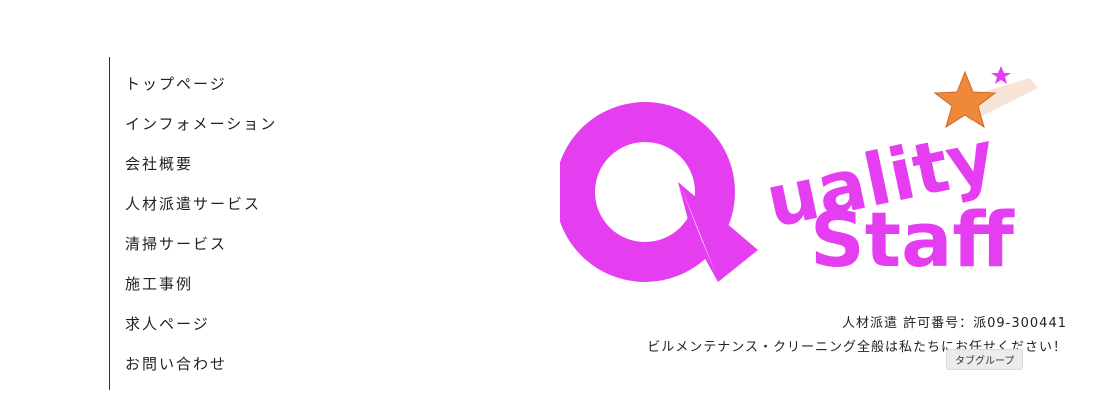 The height and width of the screenshot is (400, 1110). I want to click on nav-item-information: インフォメーション, so click(201, 123).